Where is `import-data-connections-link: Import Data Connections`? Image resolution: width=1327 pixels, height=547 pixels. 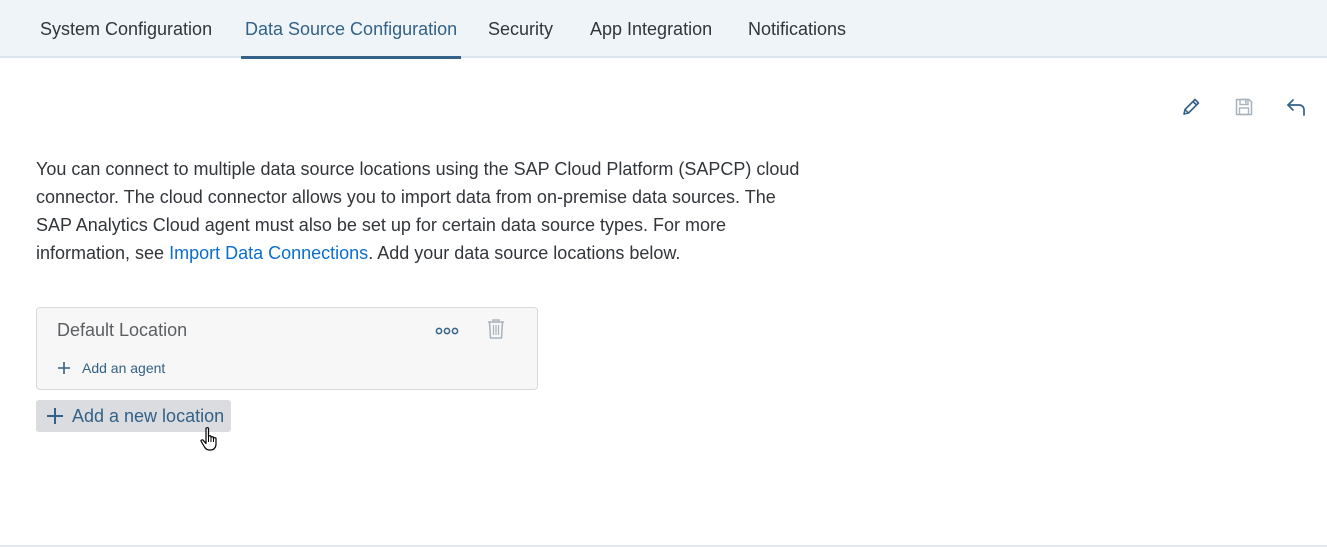
import-data-connections-link: Import Data Connections is located at coordinates (268, 253).